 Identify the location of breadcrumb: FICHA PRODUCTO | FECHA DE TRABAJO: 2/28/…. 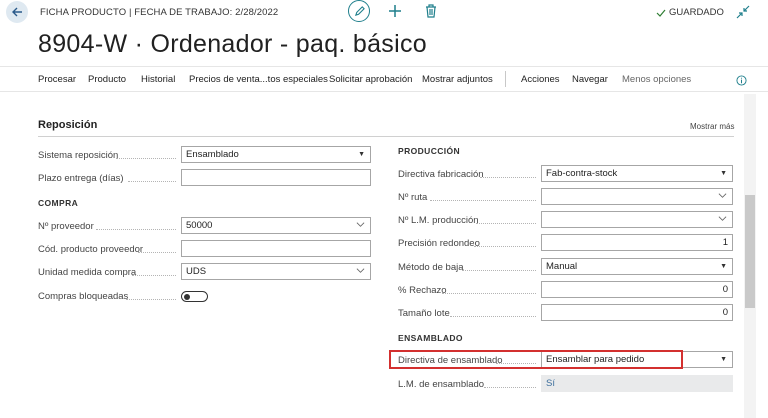
(159, 12).